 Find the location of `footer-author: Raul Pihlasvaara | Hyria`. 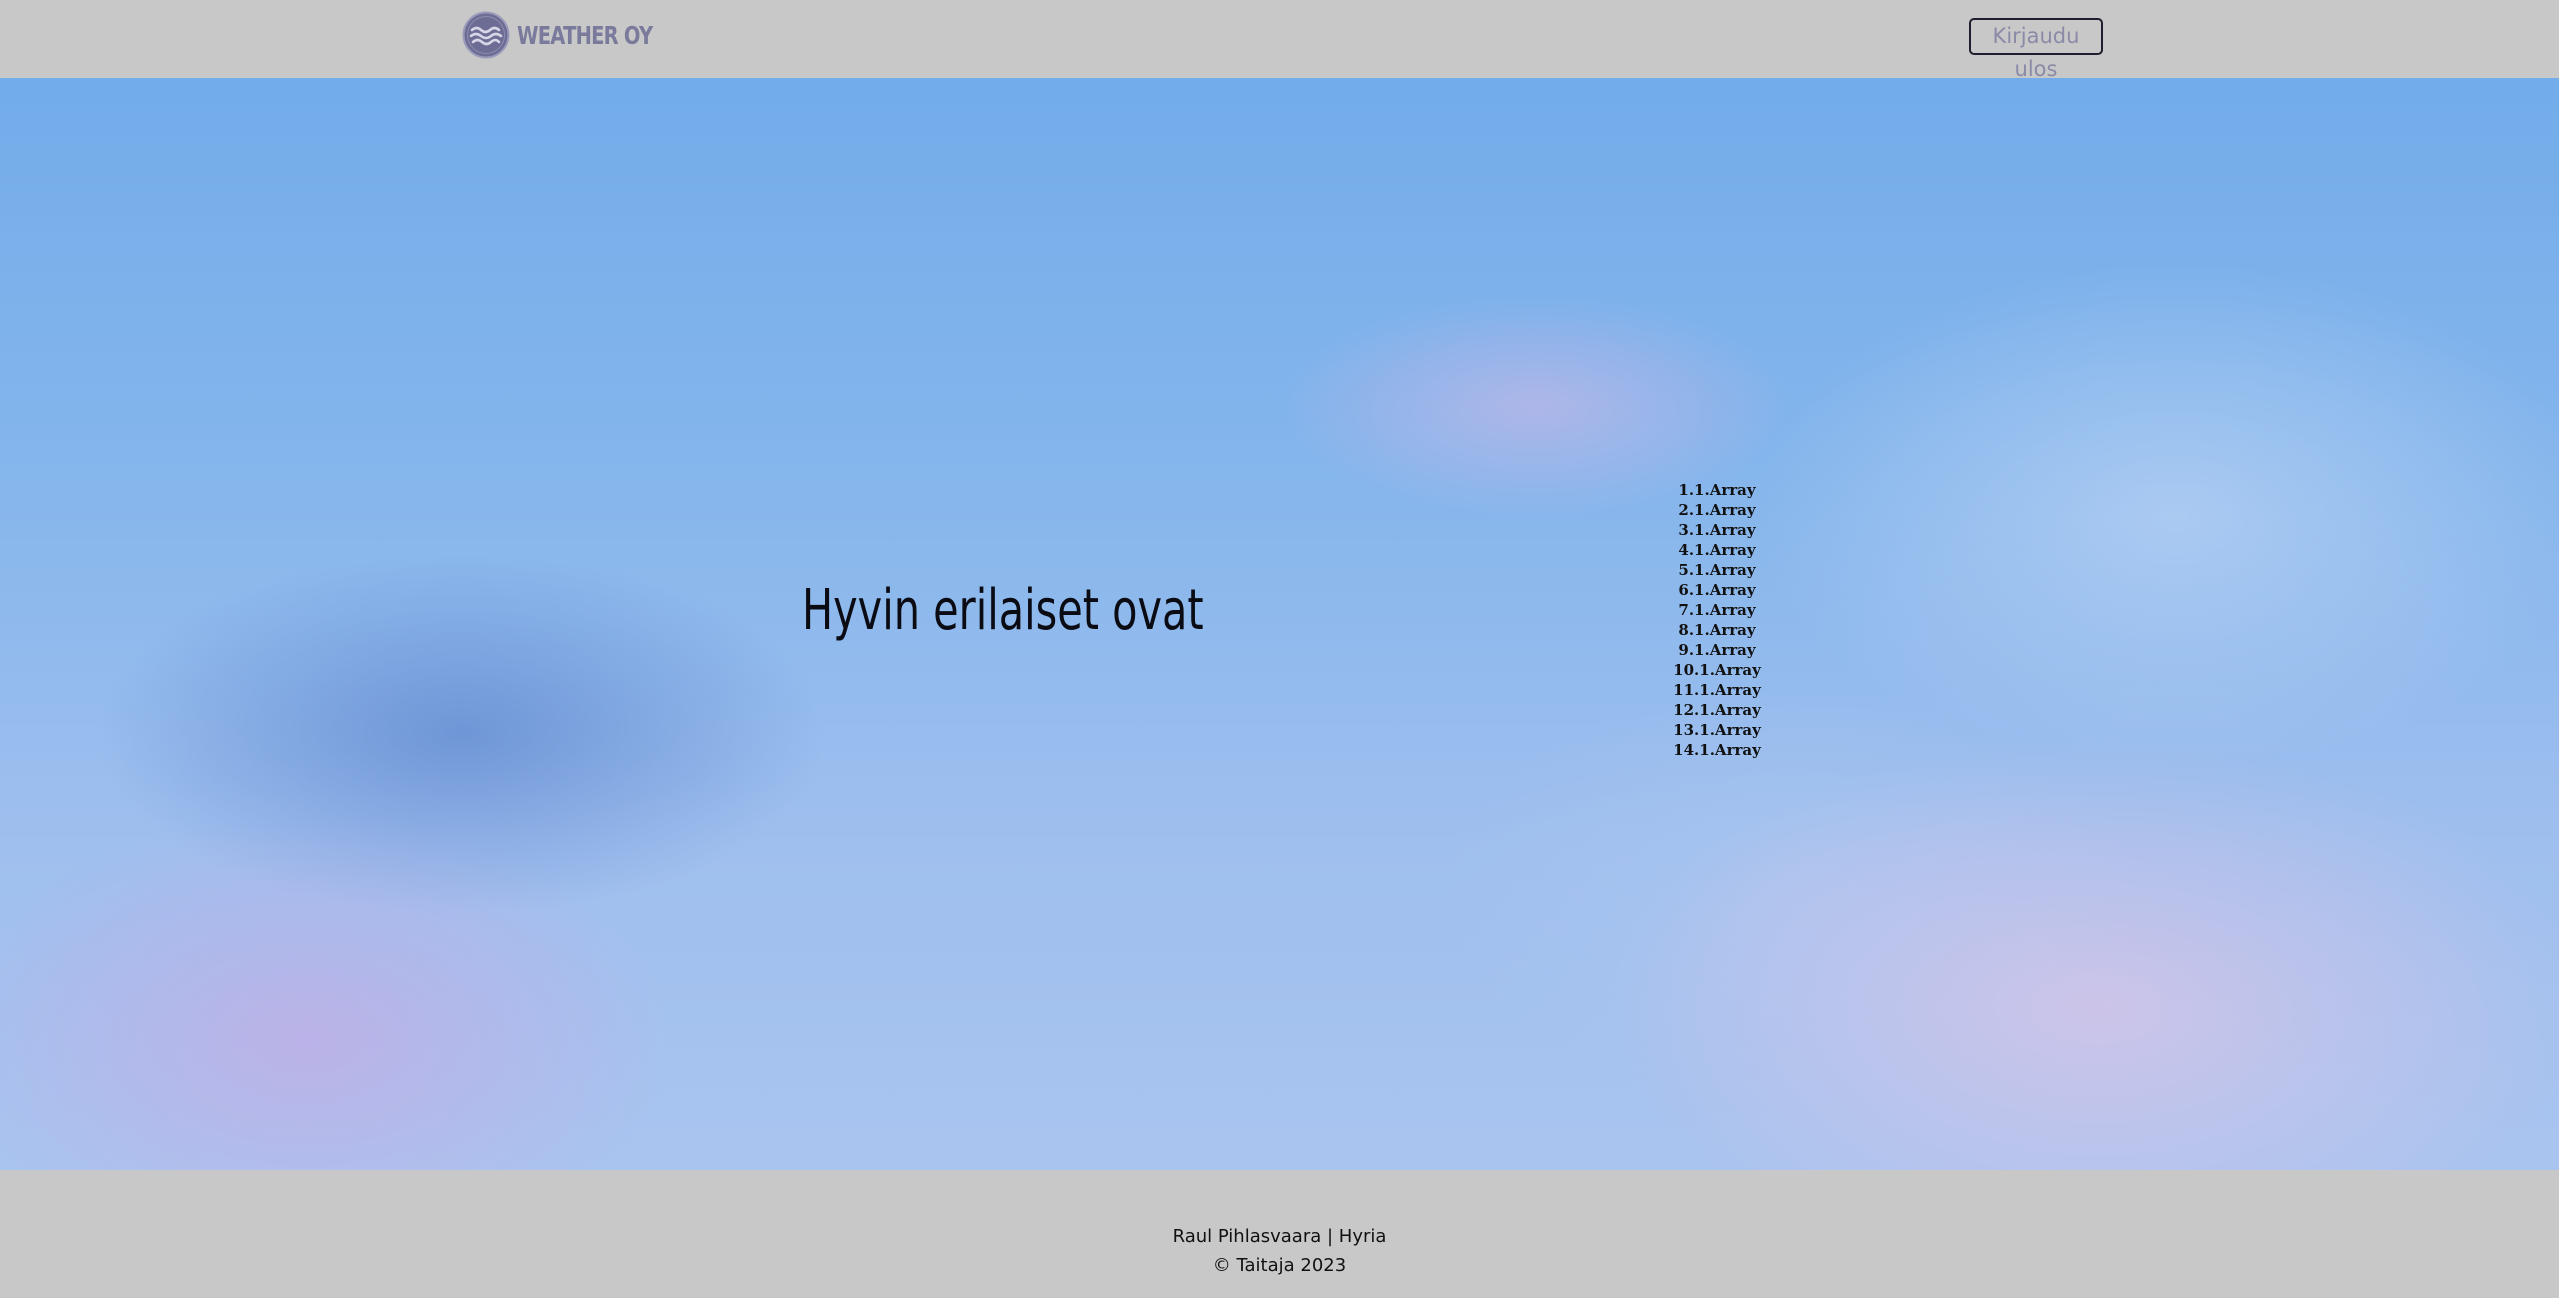

footer-author: Raul Pihlasvaara | Hyria is located at coordinates (1279, 1236).